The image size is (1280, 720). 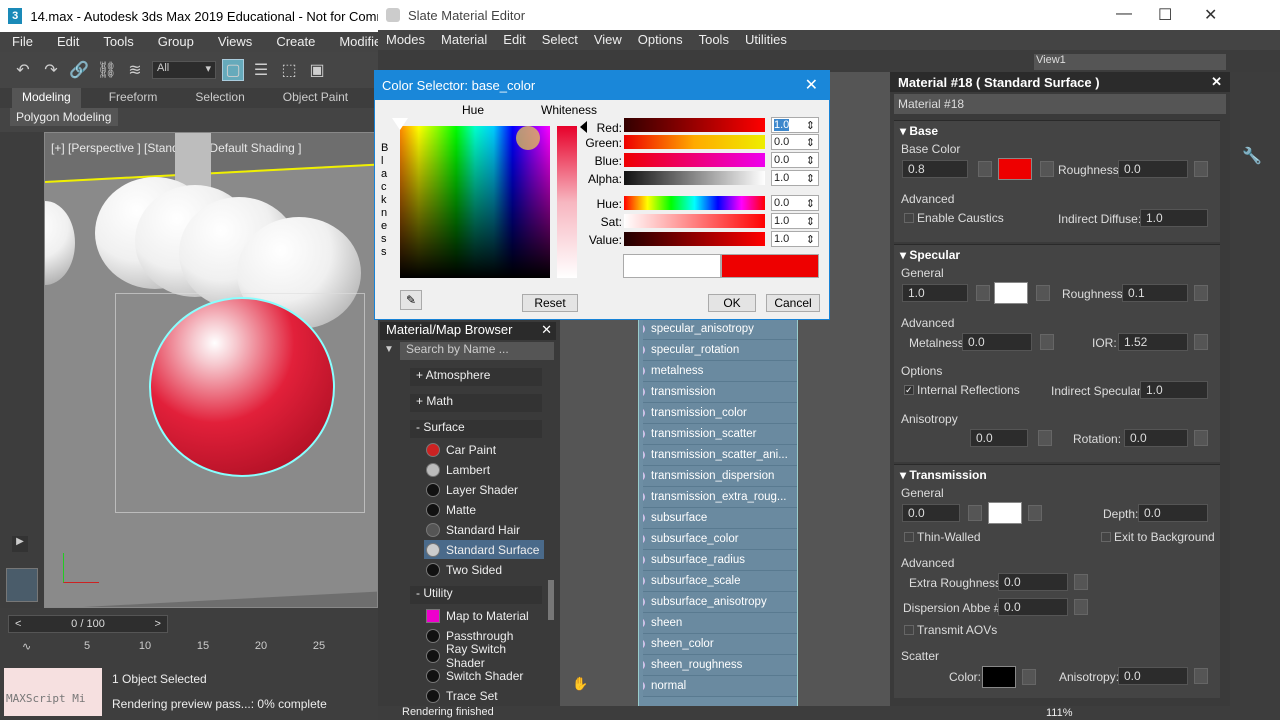 What do you see at coordinates (295, 42) in the screenshot?
I see `menu-create: Create` at bounding box center [295, 42].